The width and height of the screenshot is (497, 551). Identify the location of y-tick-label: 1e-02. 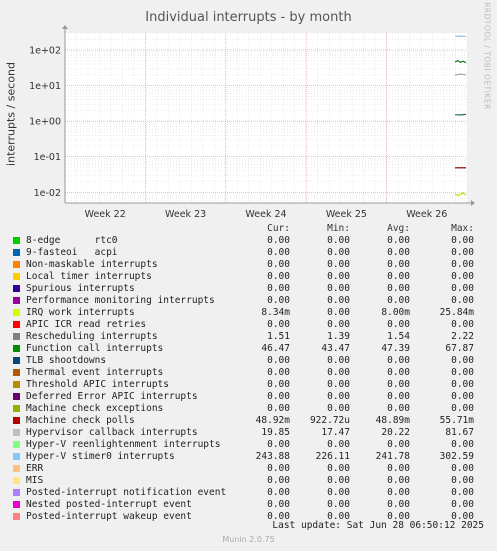
(47, 193).